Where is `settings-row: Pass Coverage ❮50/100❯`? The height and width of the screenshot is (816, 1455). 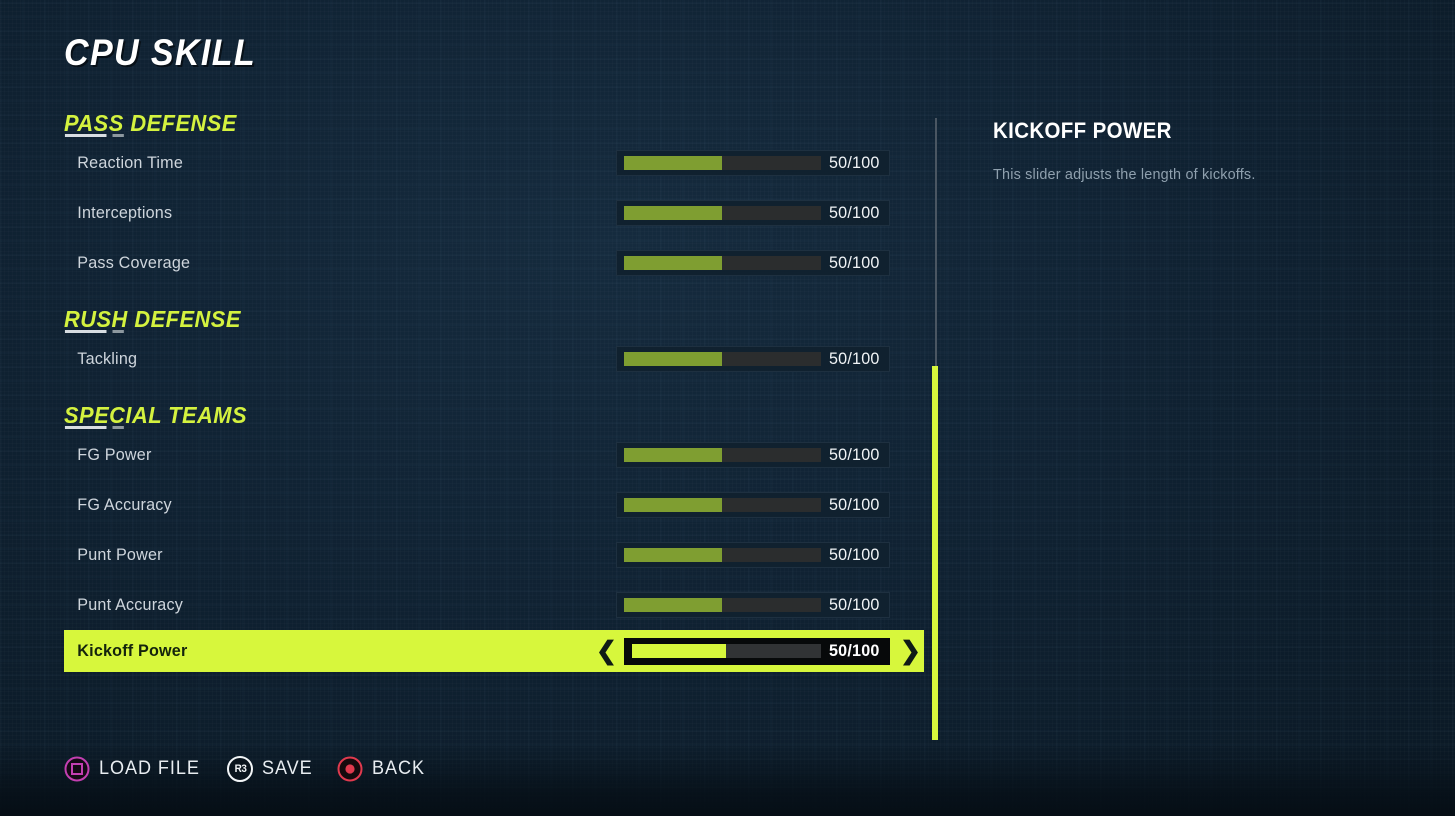
settings-row: Pass Coverage ❮50/100❯ is located at coordinates (494, 263).